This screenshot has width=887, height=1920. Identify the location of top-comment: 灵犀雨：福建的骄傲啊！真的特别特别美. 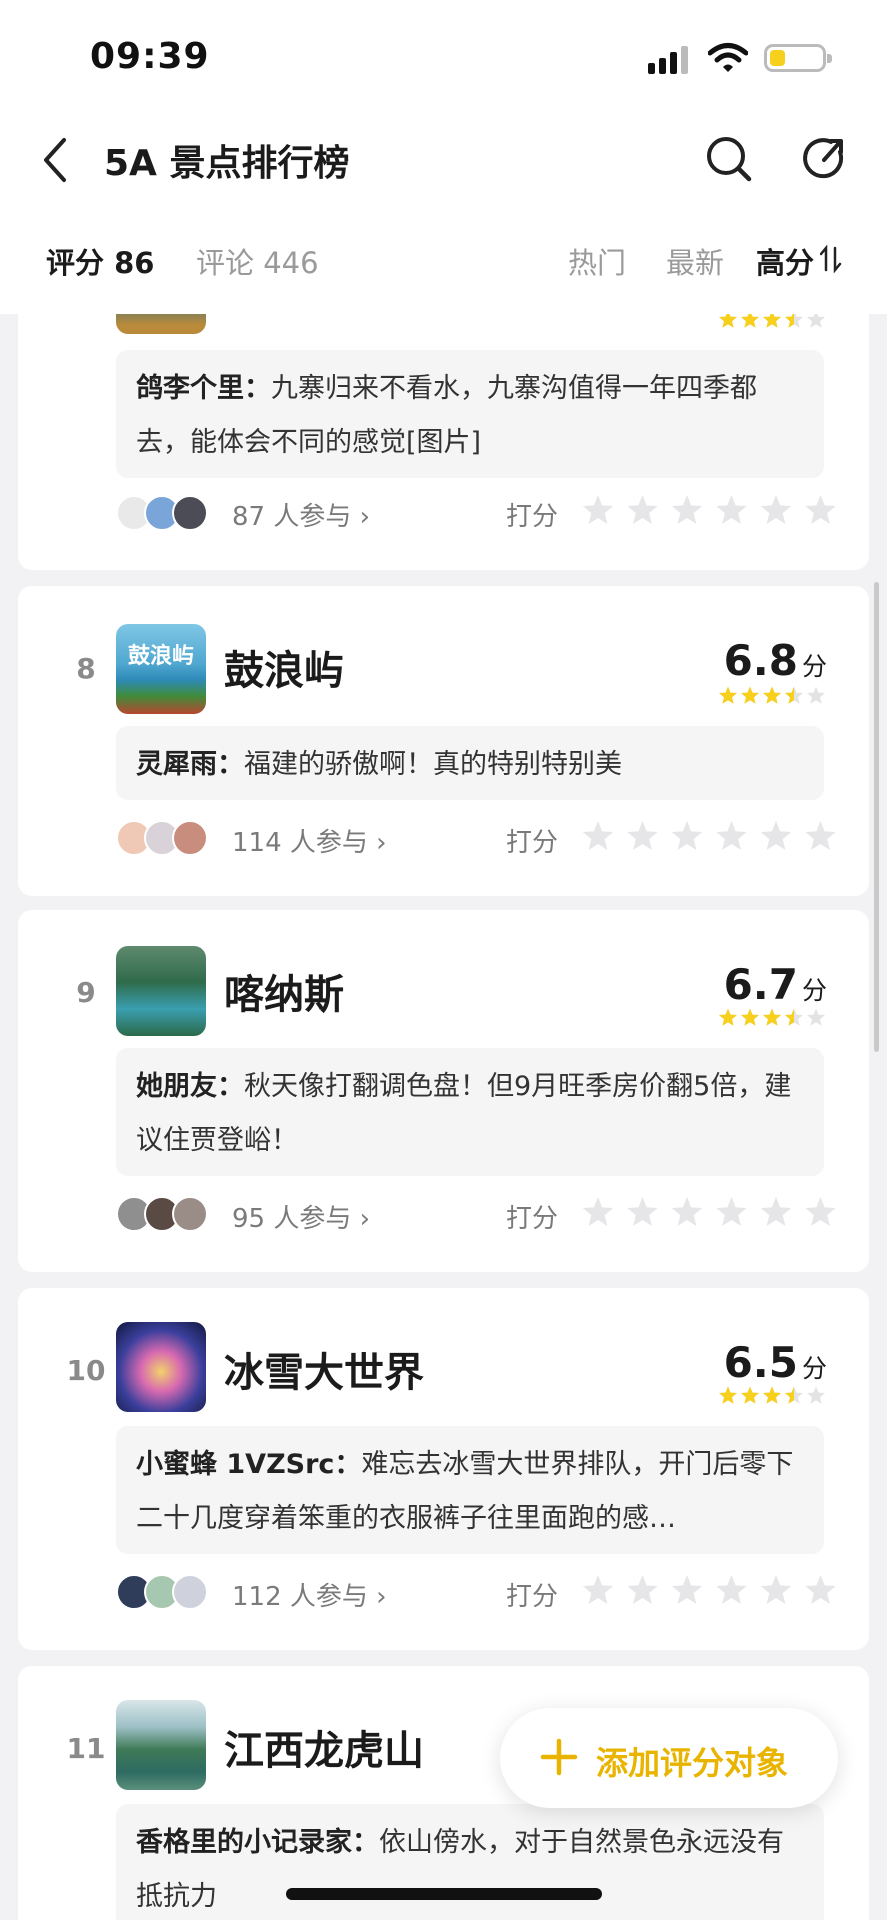
(470, 763).